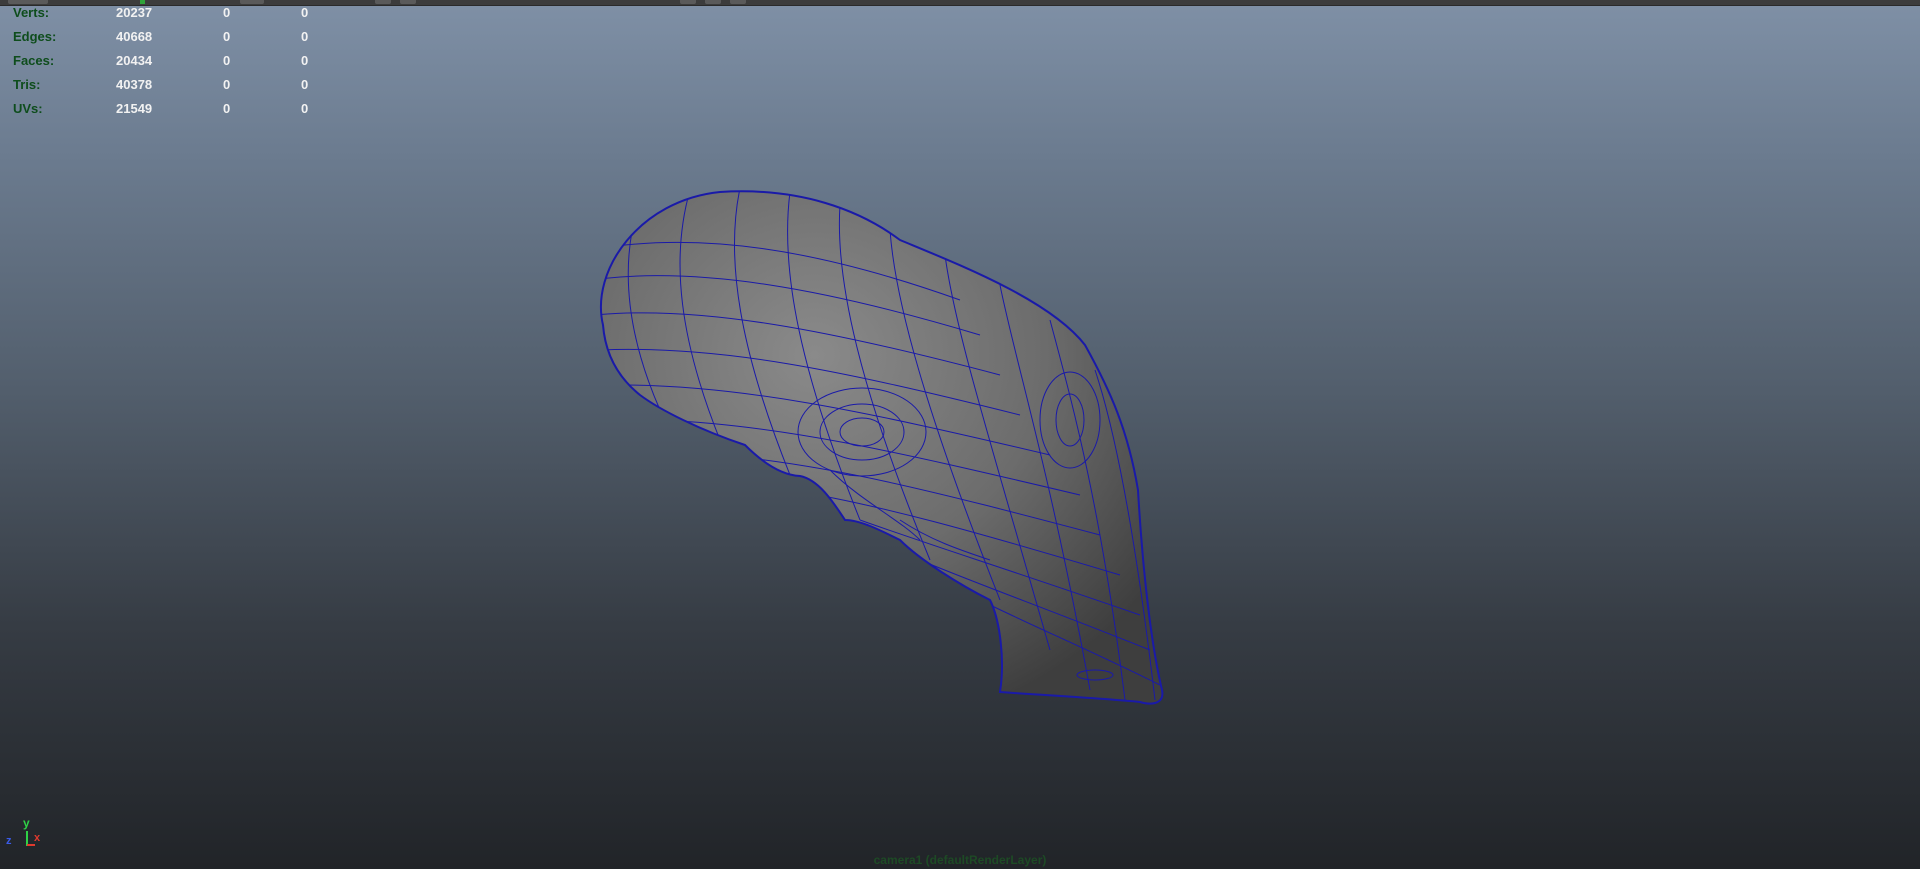  I want to click on hud-value: 40668, so click(134, 36).